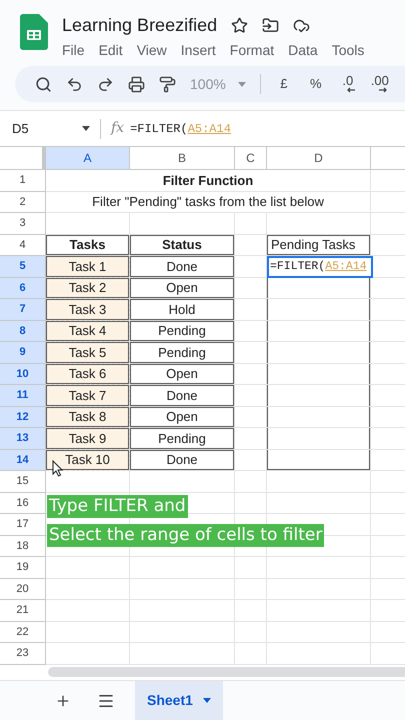  What do you see at coordinates (179, 700) in the screenshot?
I see `sheet-tab: Sheet1` at bounding box center [179, 700].